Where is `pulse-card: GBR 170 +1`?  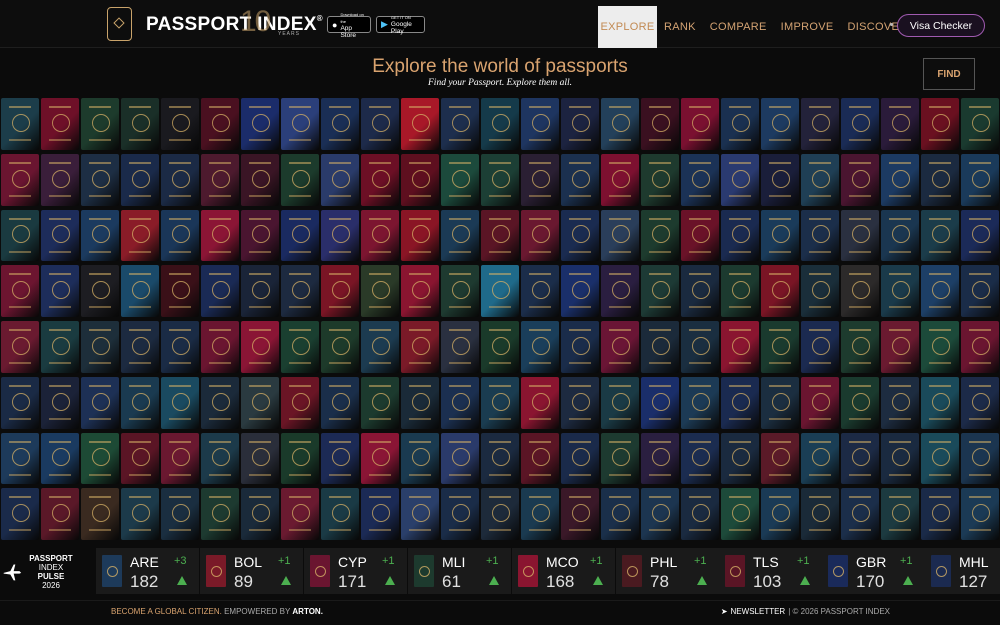 pulse-card: GBR 170 +1 is located at coordinates (873, 571).